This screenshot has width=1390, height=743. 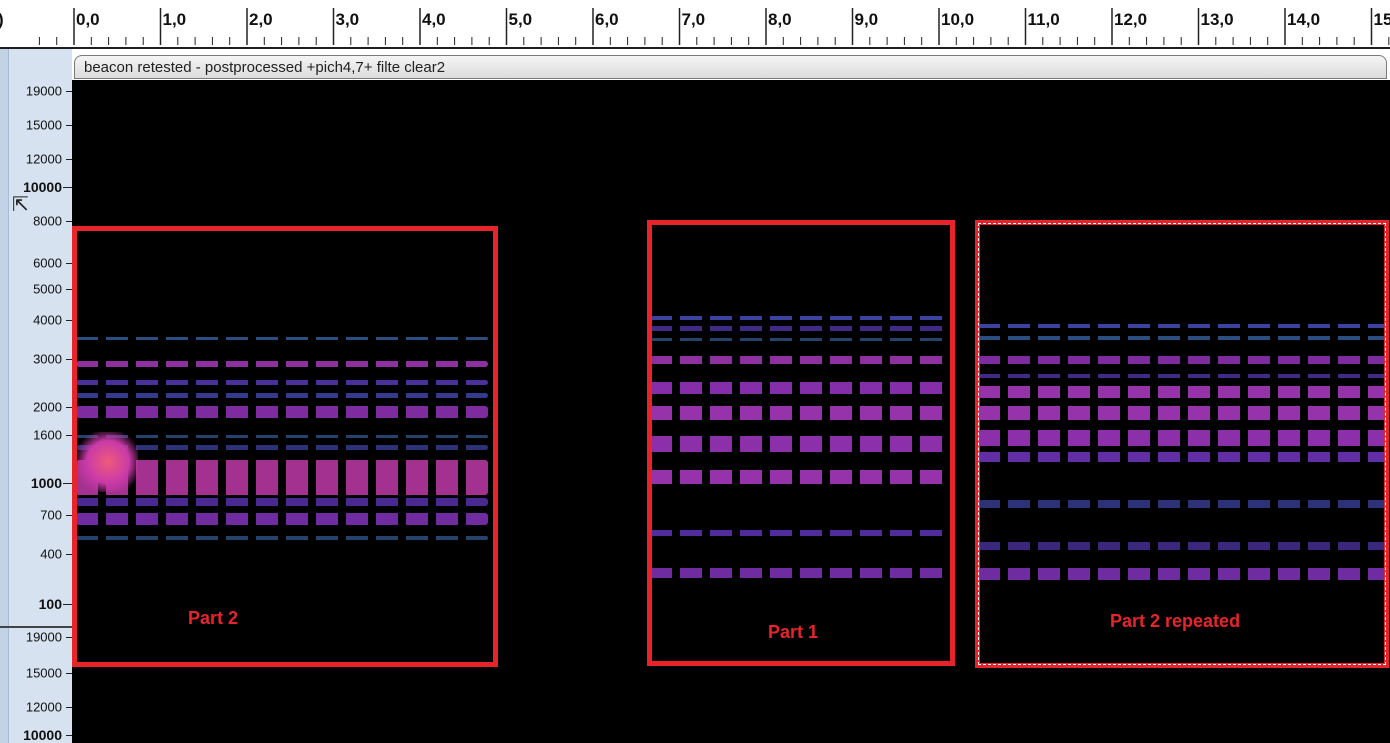 What do you see at coordinates (866, 19) in the screenshot?
I see `ruler-tick-label: 9,0` at bounding box center [866, 19].